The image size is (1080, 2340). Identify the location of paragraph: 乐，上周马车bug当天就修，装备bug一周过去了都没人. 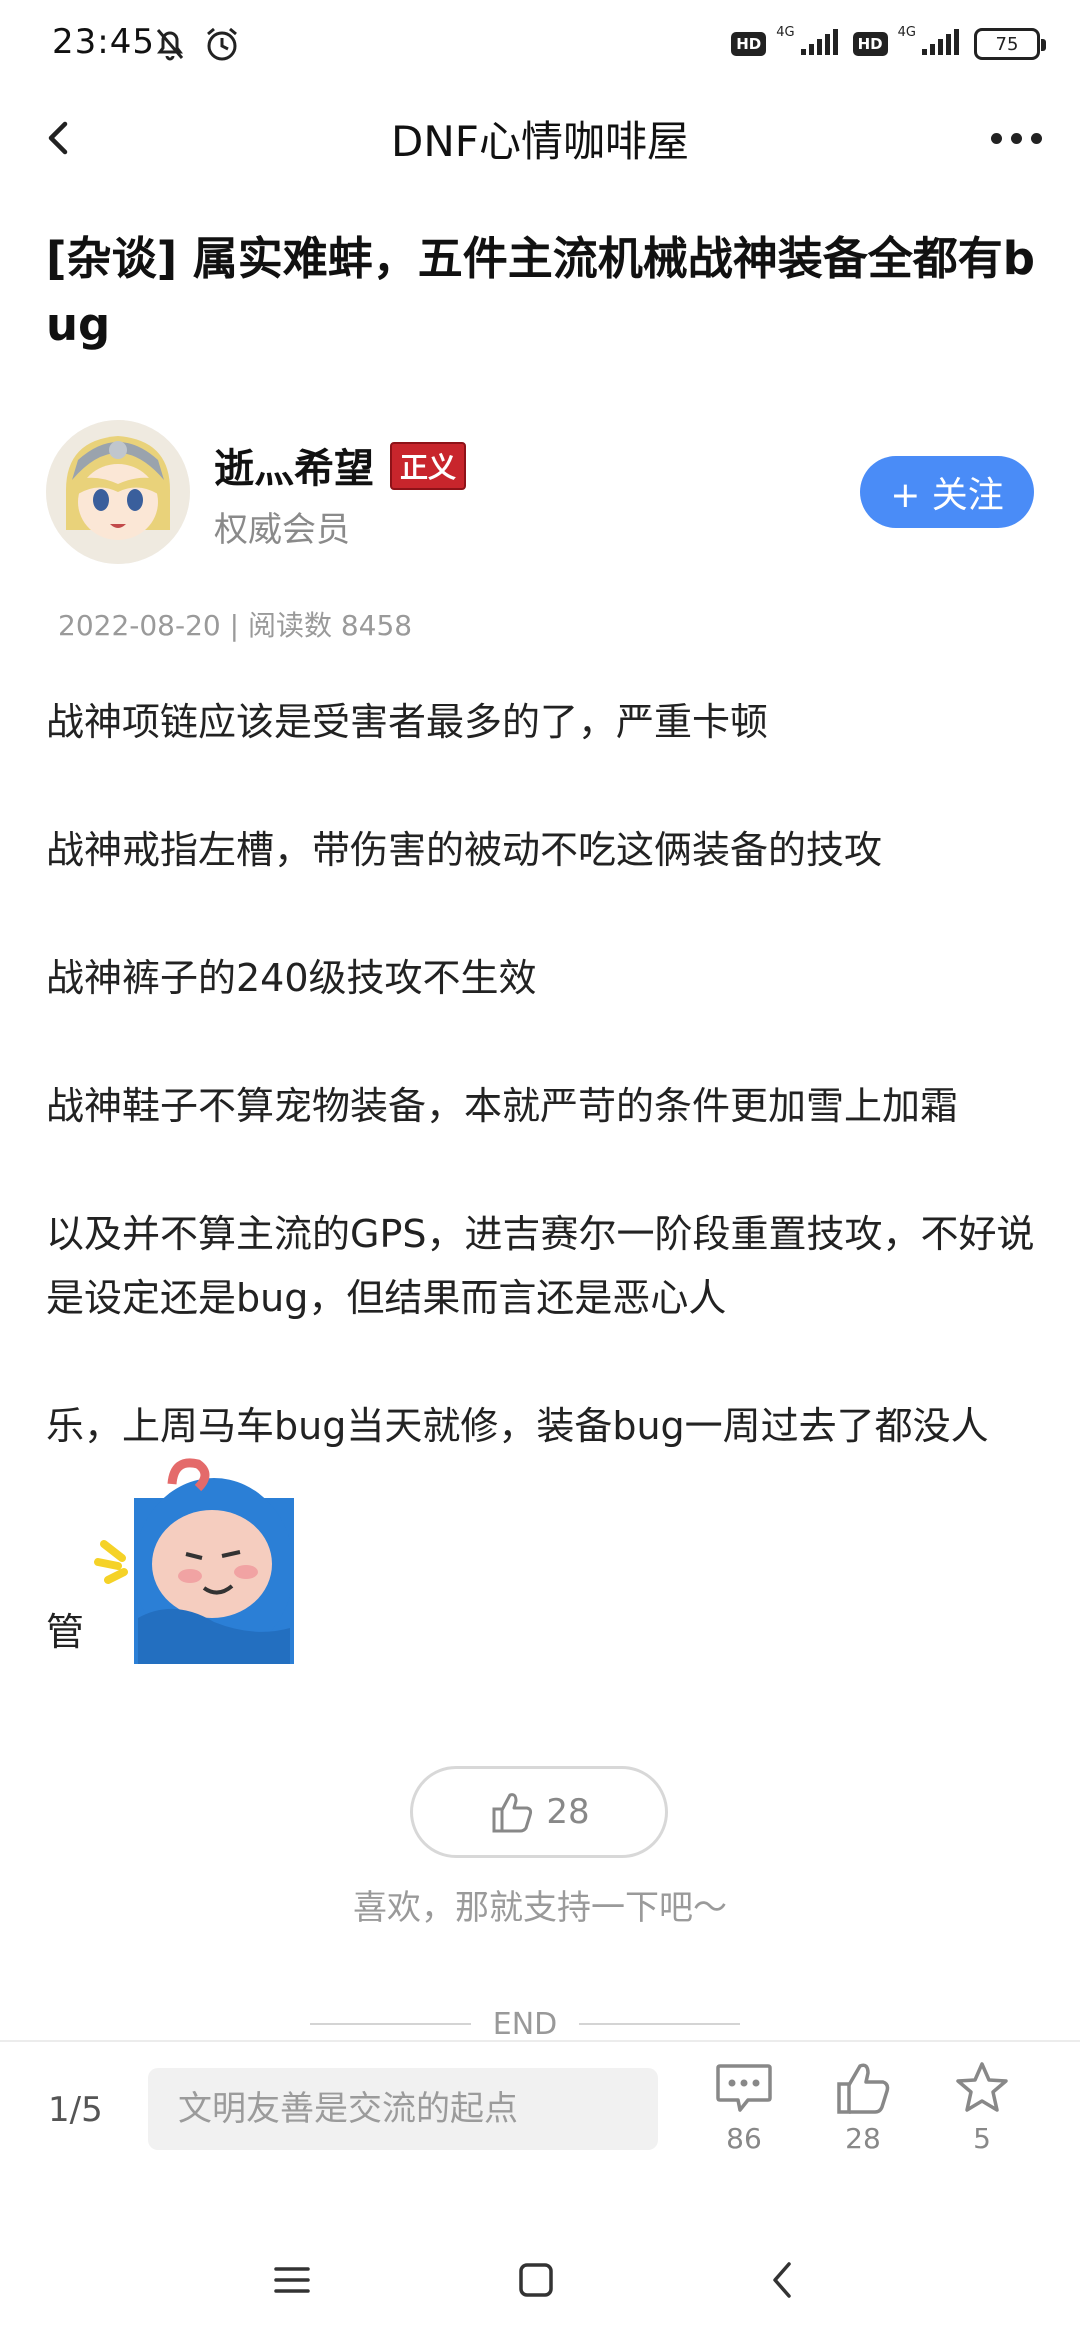
(517, 1426).